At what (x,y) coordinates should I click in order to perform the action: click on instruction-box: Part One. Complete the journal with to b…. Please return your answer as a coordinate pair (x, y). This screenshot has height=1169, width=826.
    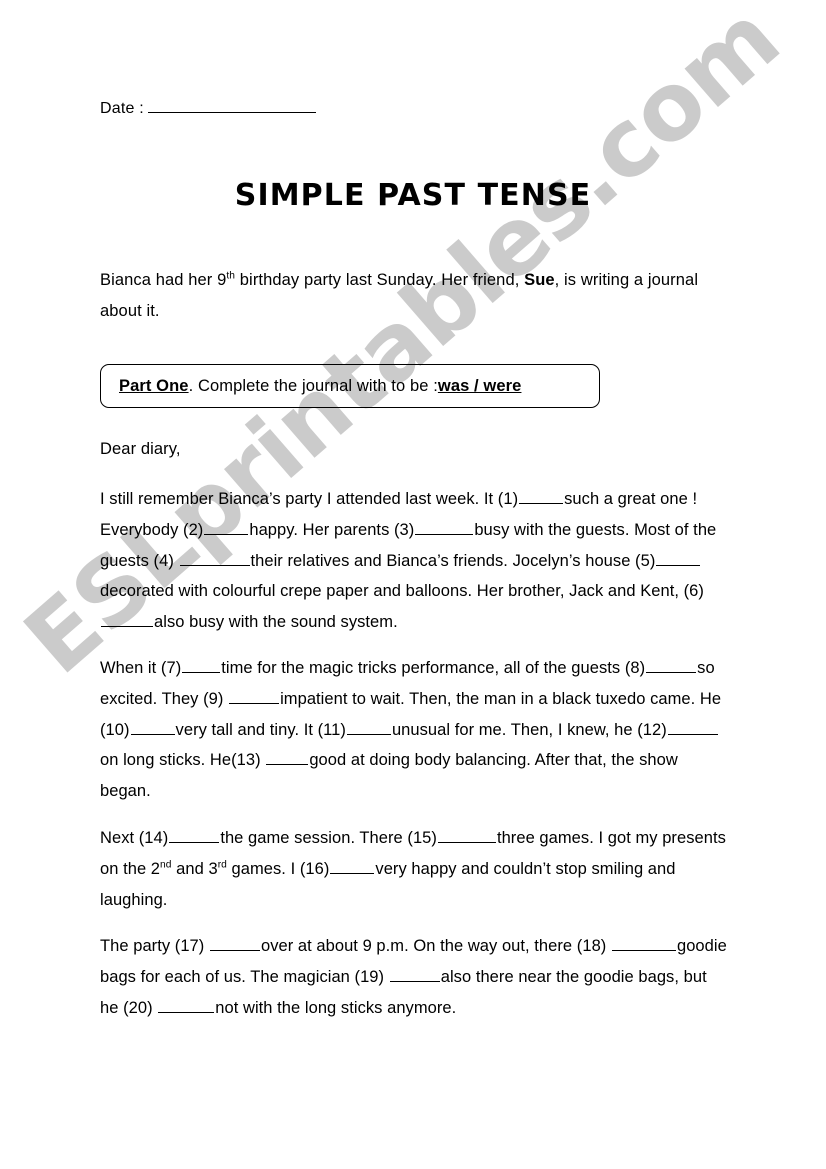
    Looking at the image, I should click on (350, 386).